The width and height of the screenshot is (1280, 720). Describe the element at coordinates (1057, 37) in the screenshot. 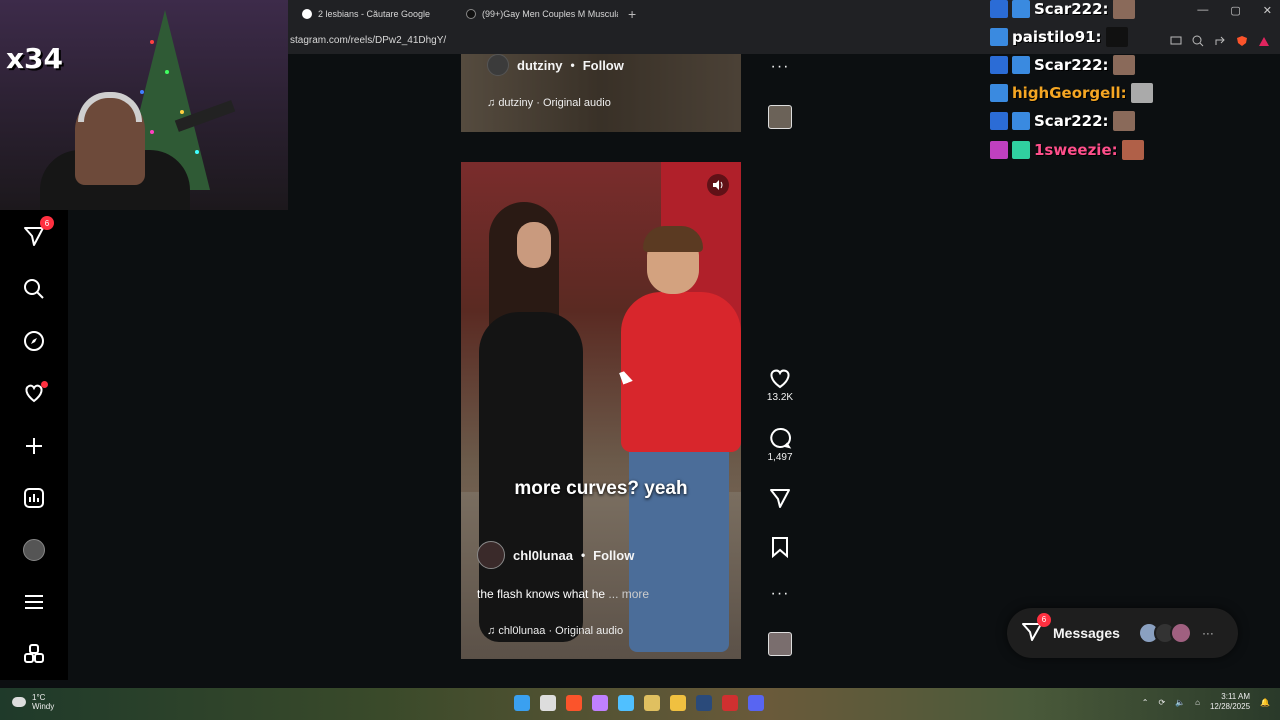

I see `chat-username: paistilo91:` at that location.